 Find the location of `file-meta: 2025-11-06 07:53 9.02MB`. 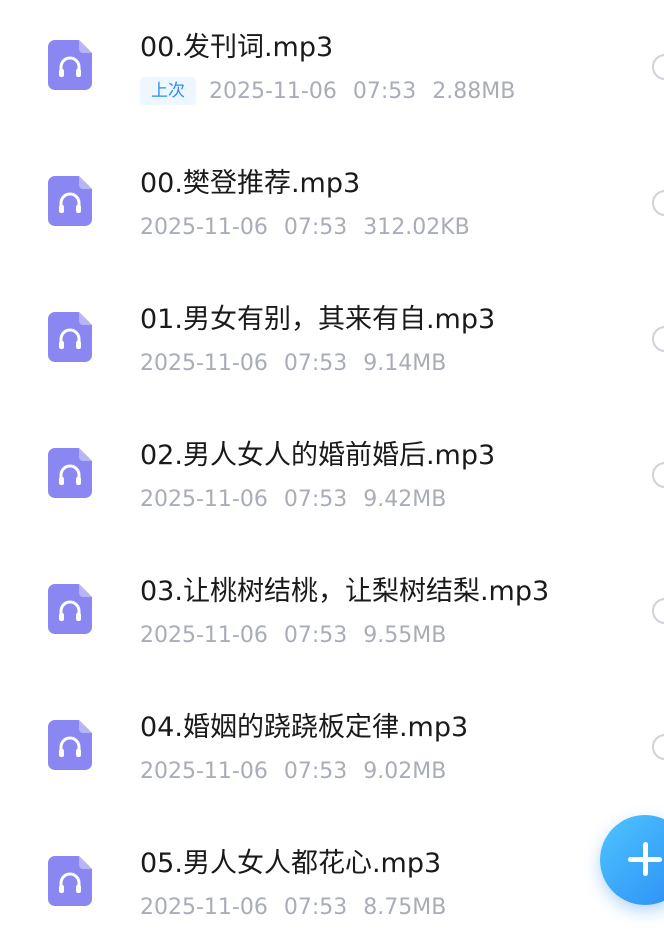

file-meta: 2025-11-06 07:53 9.02MB is located at coordinates (293, 771).